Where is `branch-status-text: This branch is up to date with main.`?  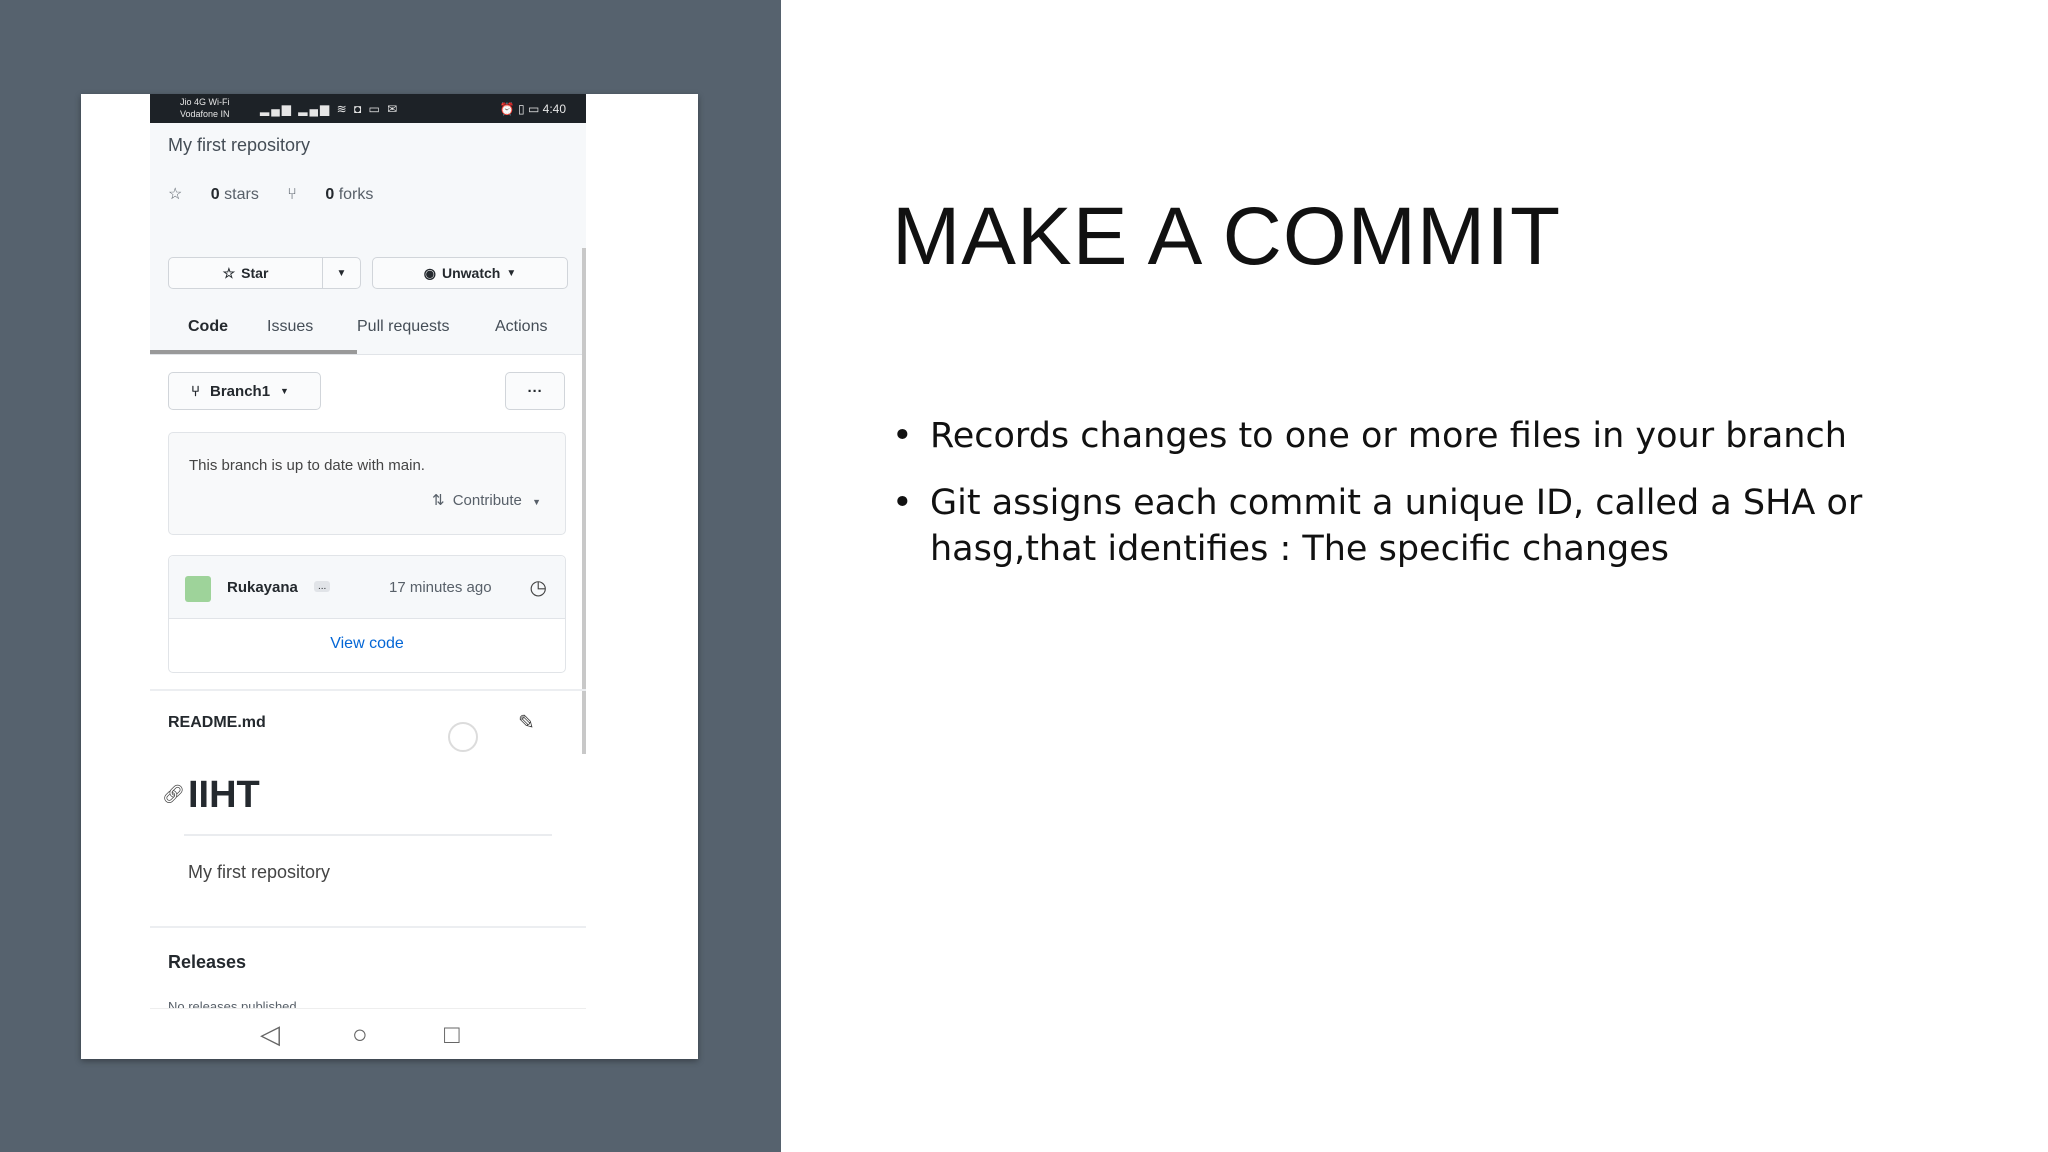 branch-status-text: This branch is up to date with main. is located at coordinates (307, 465).